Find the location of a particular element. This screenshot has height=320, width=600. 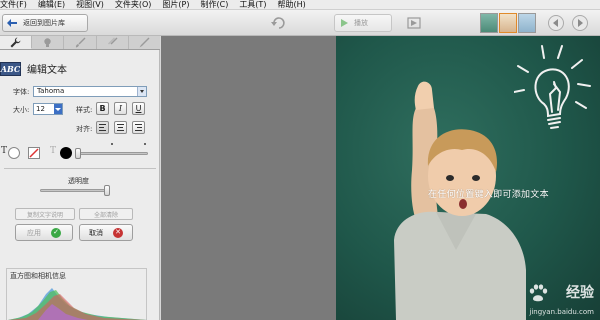

panel-heading: ABC 编辑文本 is located at coordinates (33, 68).